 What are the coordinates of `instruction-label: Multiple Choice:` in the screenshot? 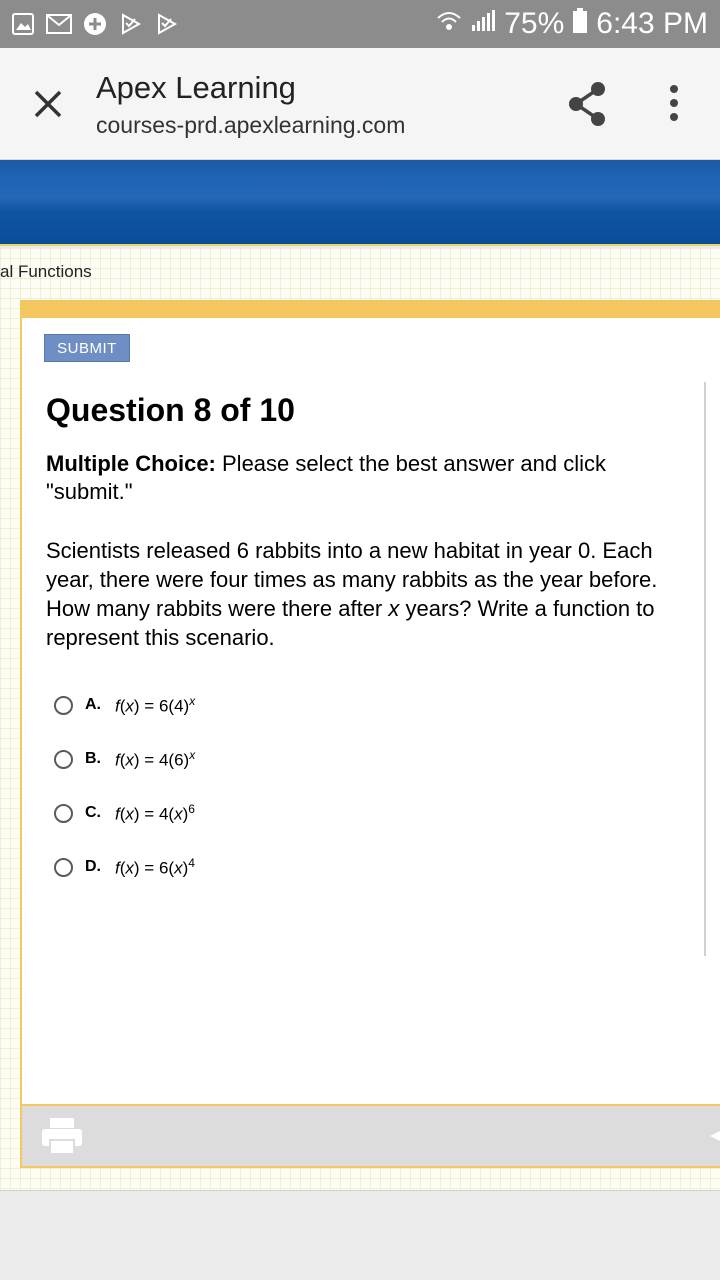 It's located at (131, 463).